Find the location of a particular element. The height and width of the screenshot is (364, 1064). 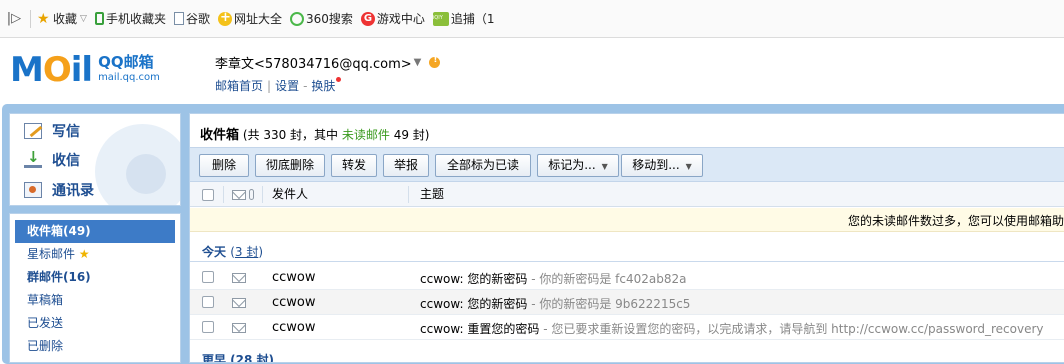

fav-favorites-menu: ★ 收藏 ▽ is located at coordinates (62, 19).